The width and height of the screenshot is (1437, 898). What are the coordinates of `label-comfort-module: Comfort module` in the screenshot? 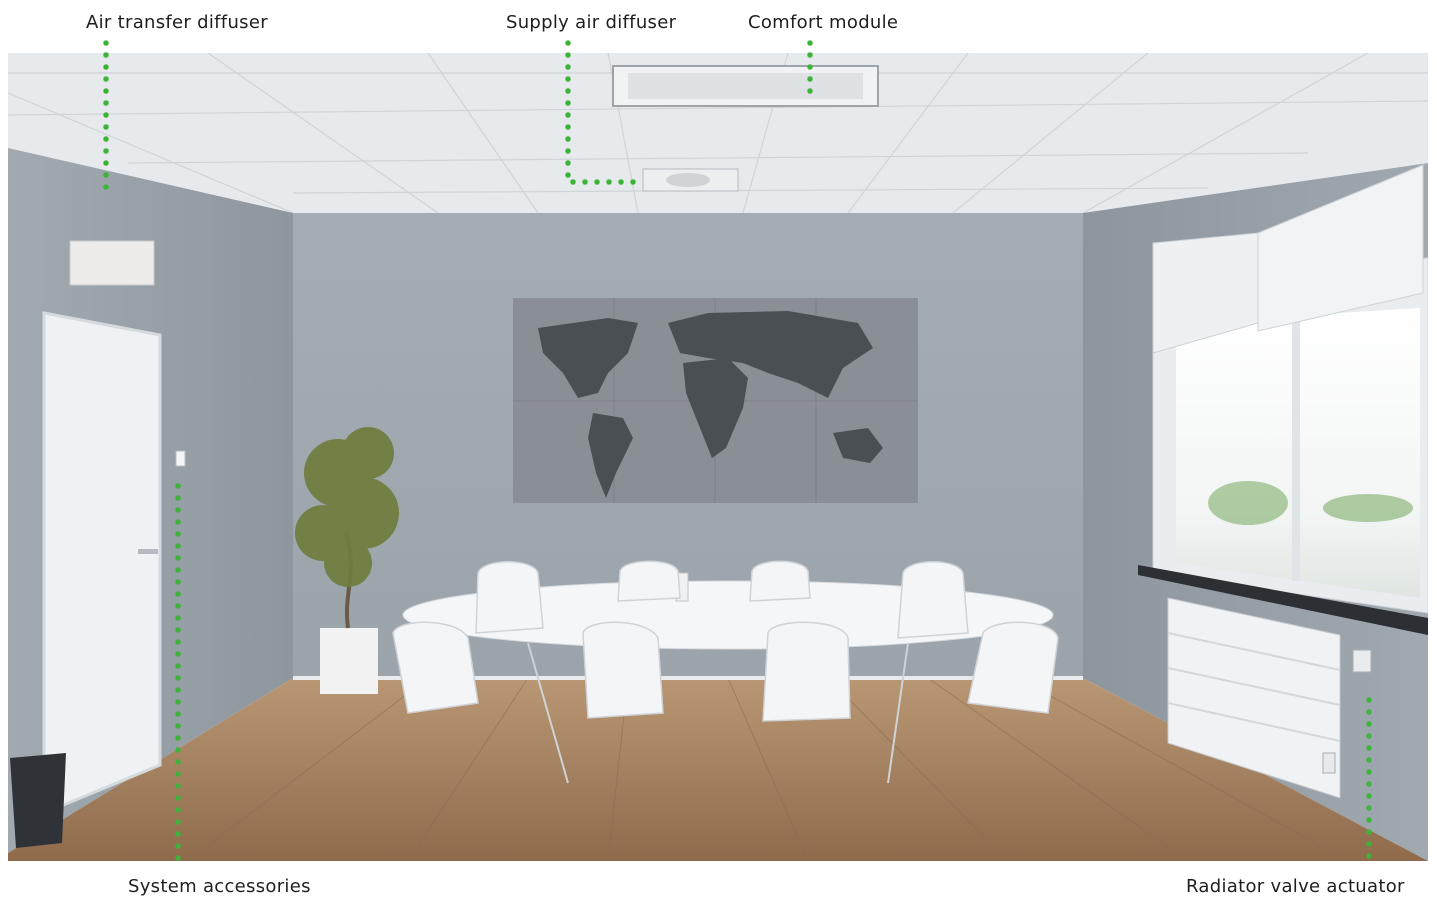 It's located at (823, 22).